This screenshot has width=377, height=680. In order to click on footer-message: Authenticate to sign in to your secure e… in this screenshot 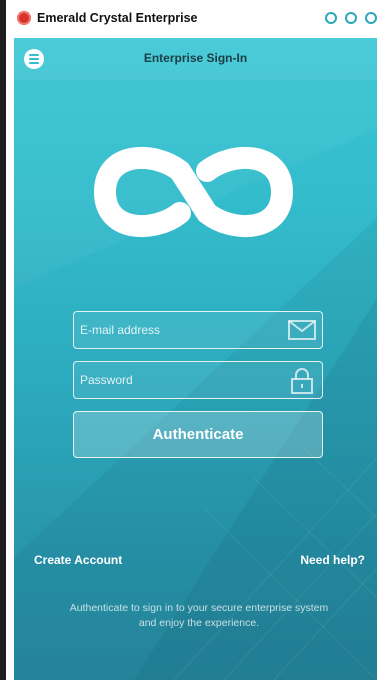, I will do `click(199, 615)`.